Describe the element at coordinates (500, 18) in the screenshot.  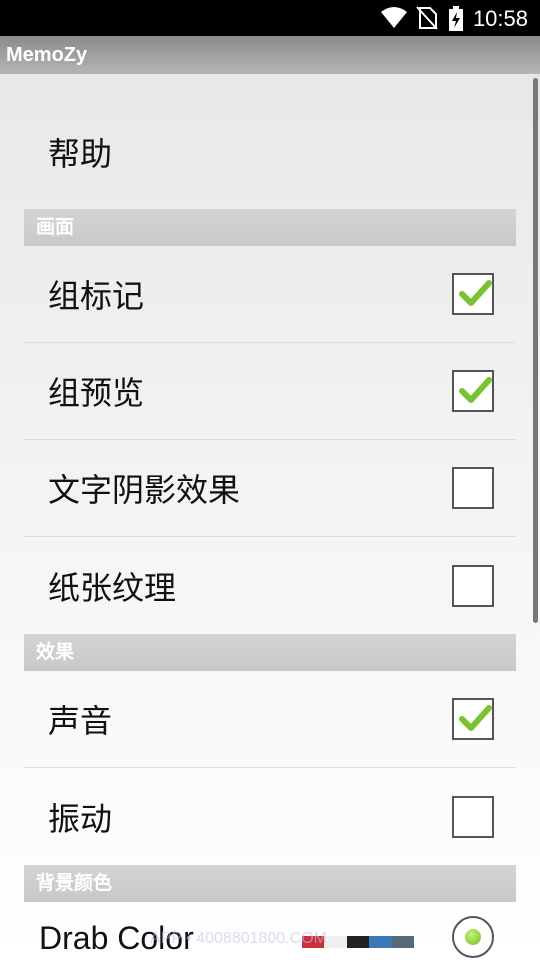
I see `clock: 10:58` at that location.